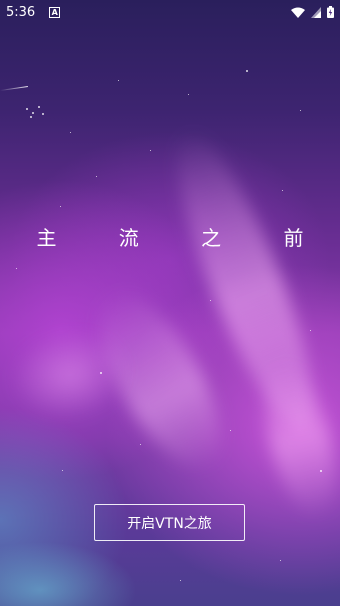  What do you see at coordinates (169, 522) in the screenshot?
I see `start-journey-button: 开启VTN之旅` at bounding box center [169, 522].